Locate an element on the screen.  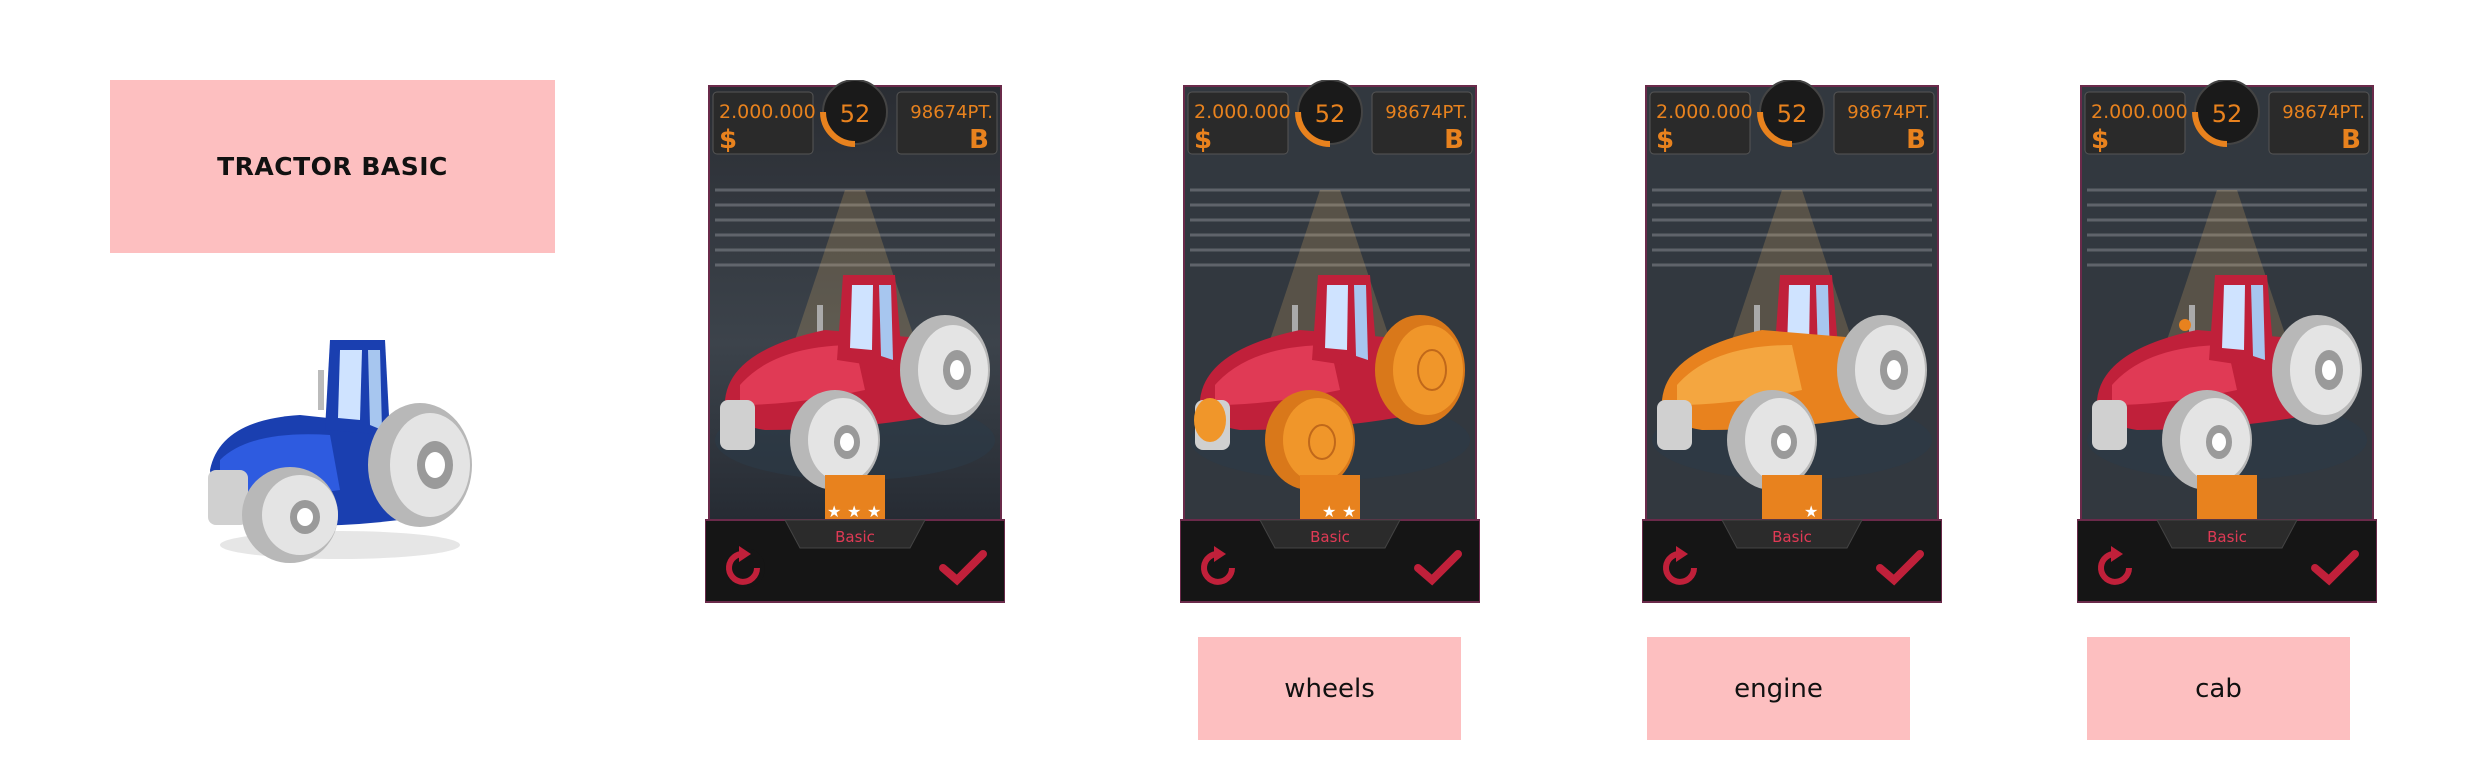
engine-label: engine is located at coordinates (1778, 688).